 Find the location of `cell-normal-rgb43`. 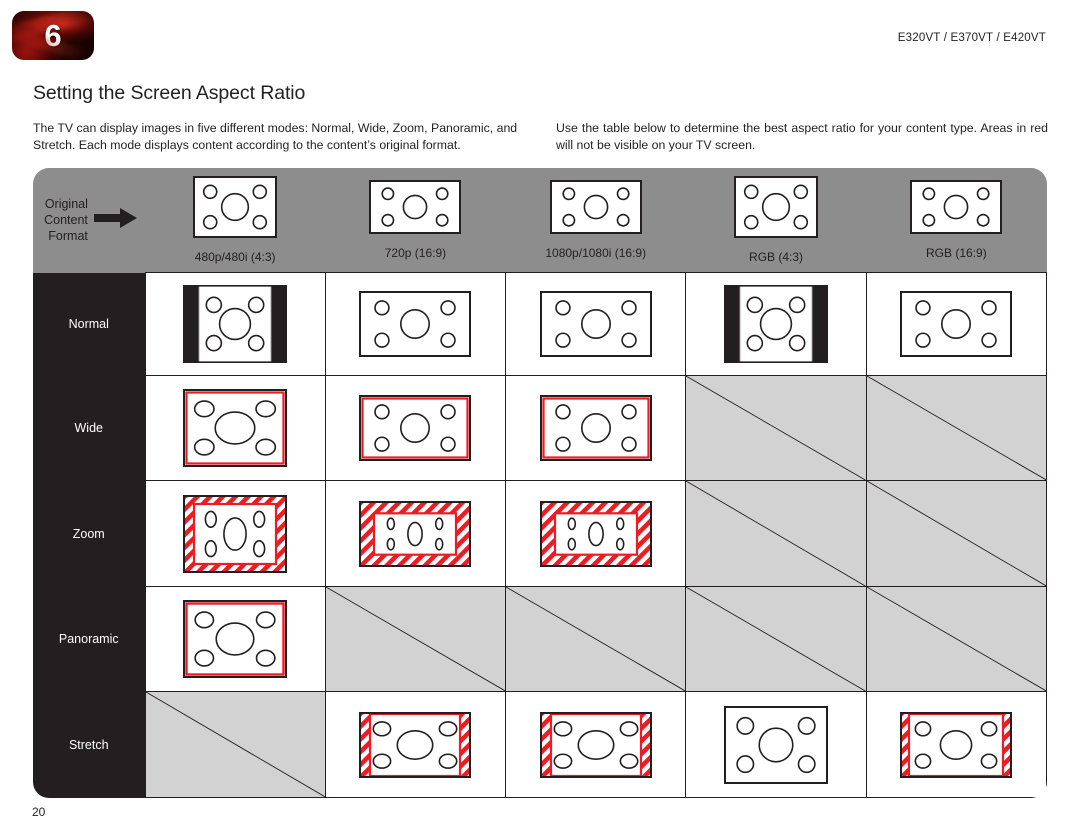

cell-normal-rgb43 is located at coordinates (776, 324).